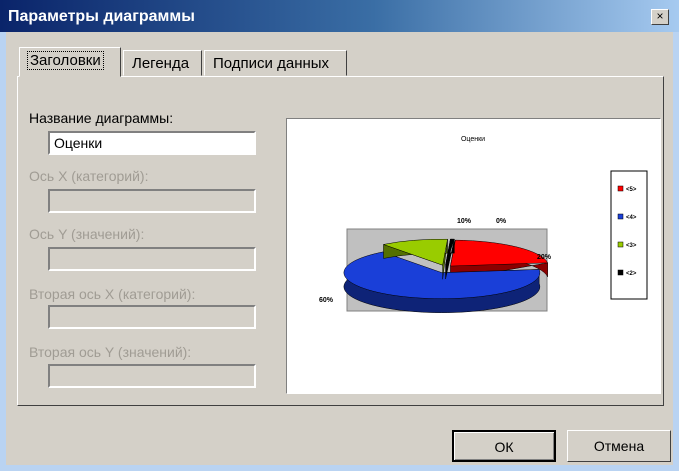  Describe the element at coordinates (65, 60) in the screenshot. I see `tab-titles-label: Заголовки` at that location.